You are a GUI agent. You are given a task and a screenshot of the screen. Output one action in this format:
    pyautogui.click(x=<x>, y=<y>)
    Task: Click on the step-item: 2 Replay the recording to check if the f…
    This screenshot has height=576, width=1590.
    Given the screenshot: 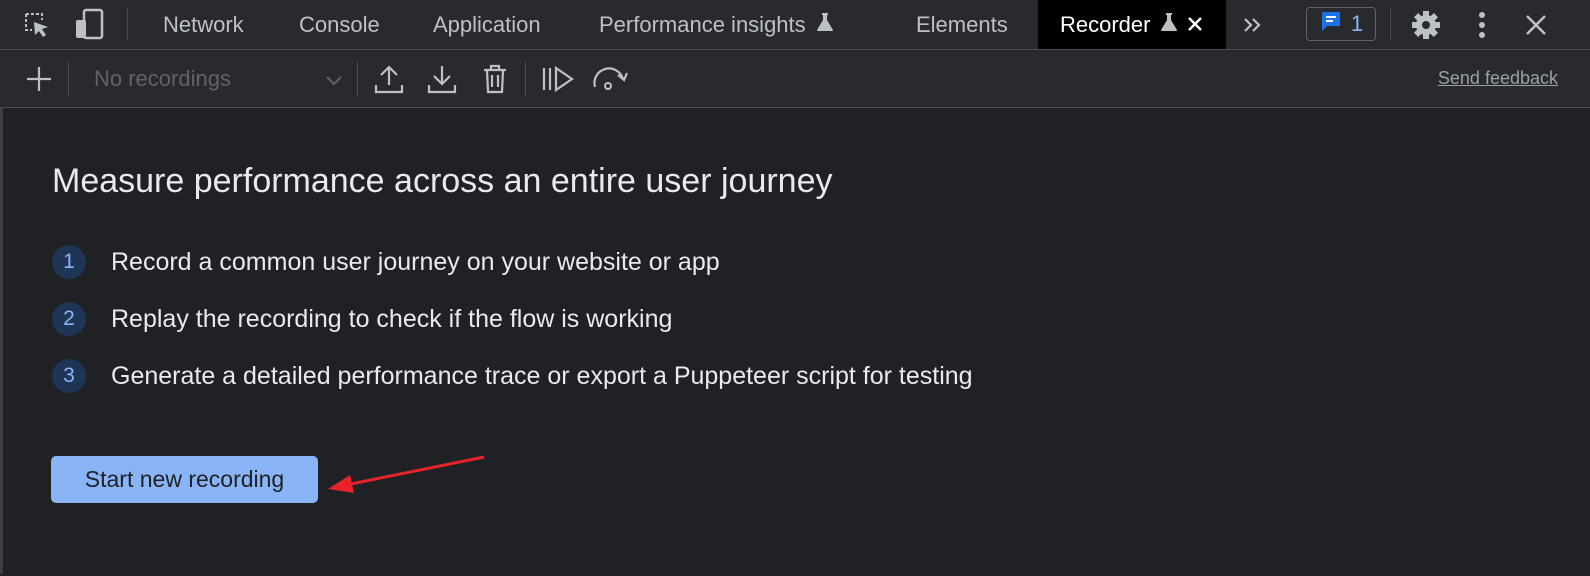 What is the action you would take?
    pyautogui.click(x=362, y=319)
    